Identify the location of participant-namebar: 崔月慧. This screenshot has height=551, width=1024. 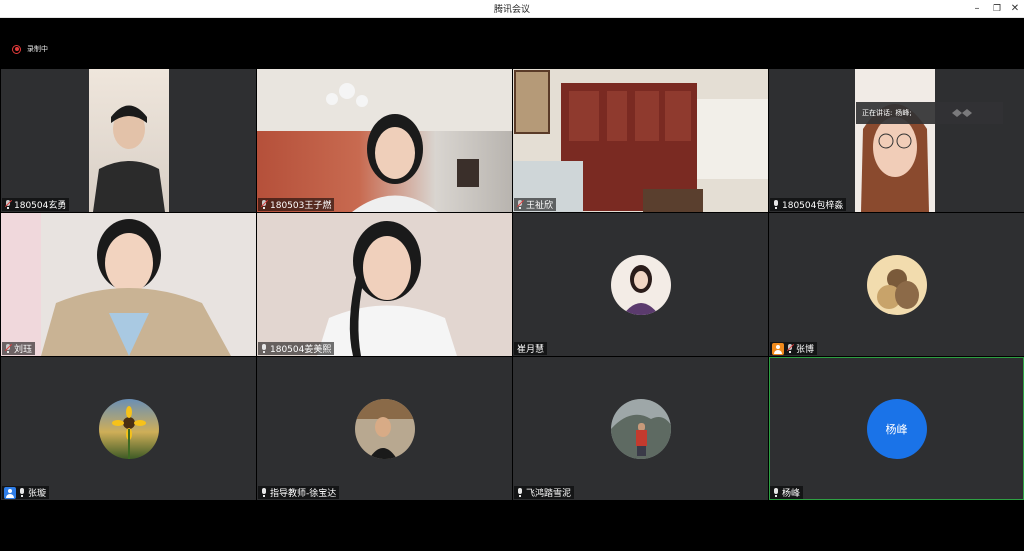
(531, 348).